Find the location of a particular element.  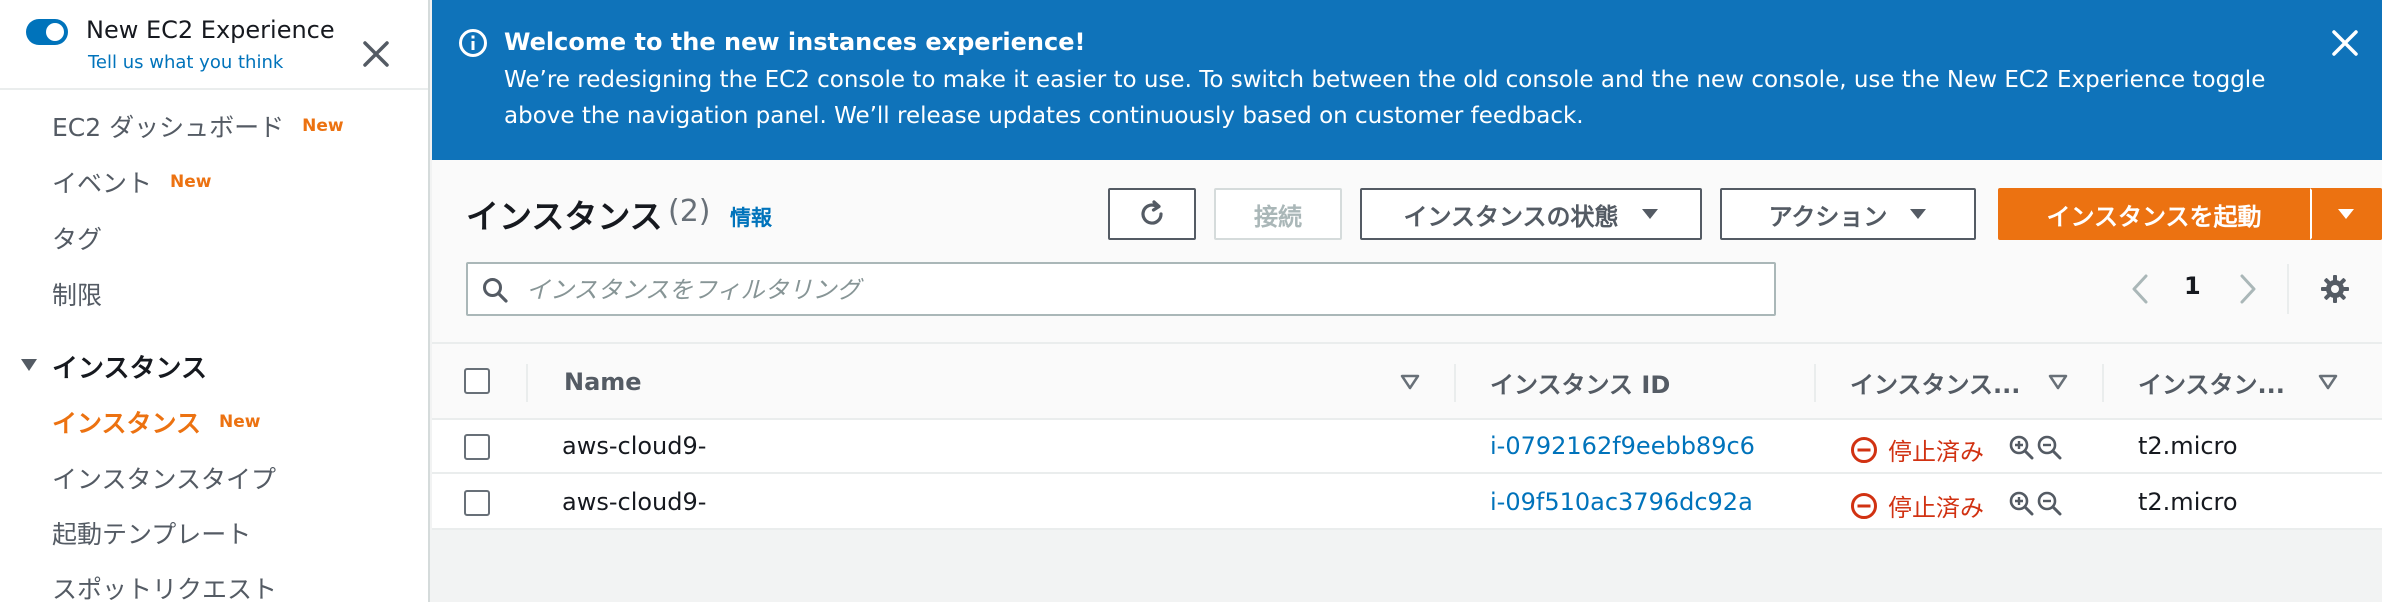

info-icon is located at coordinates (473, 43).